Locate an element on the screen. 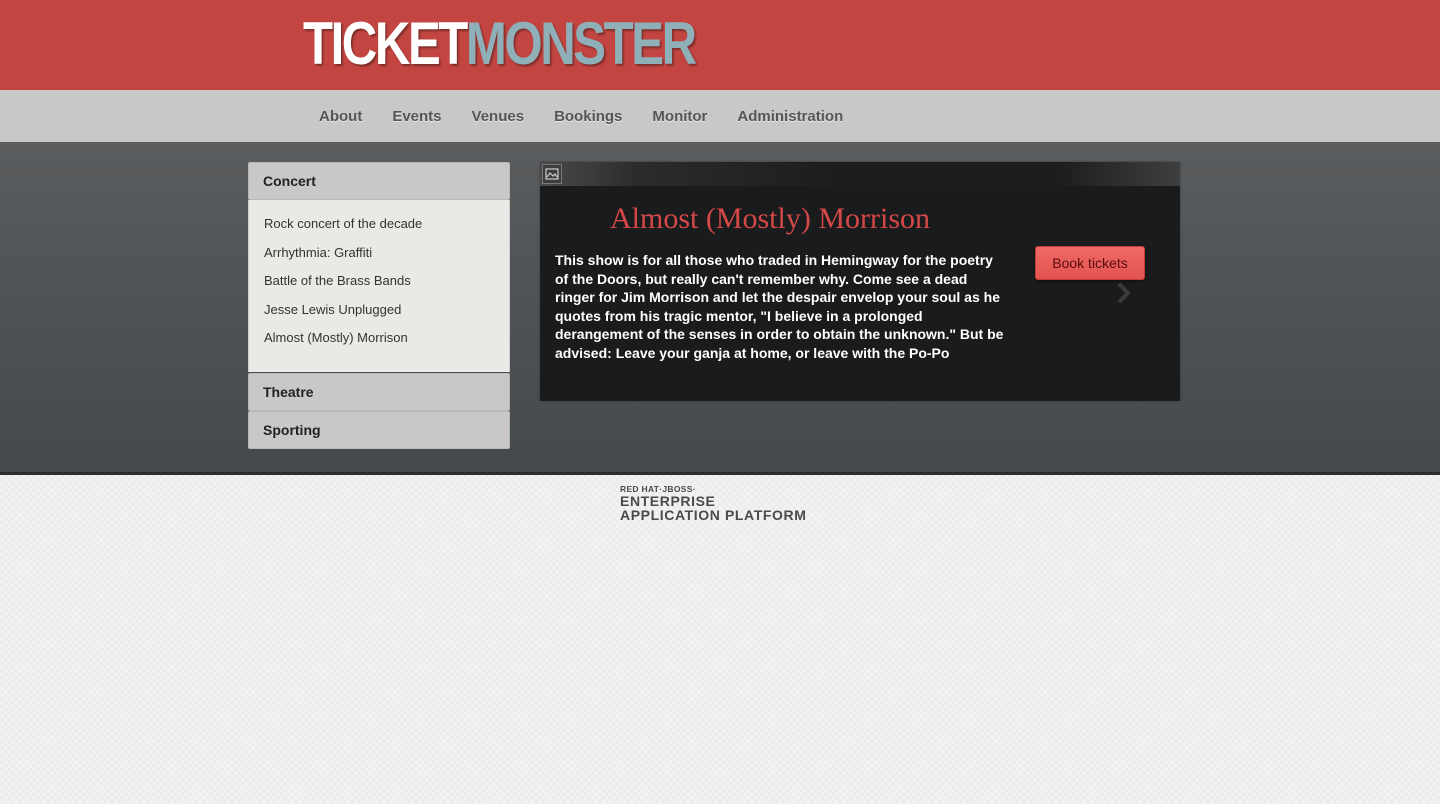 This screenshot has height=804, width=1440. book-tickets-button: Book tickets is located at coordinates (1090, 263).